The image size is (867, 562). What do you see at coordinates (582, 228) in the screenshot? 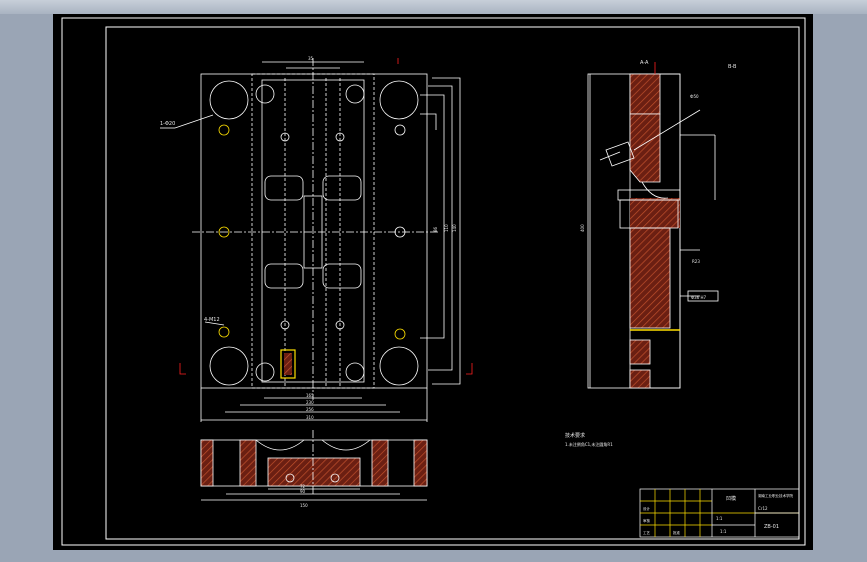
I see `right-dim-height: 400` at bounding box center [582, 228].